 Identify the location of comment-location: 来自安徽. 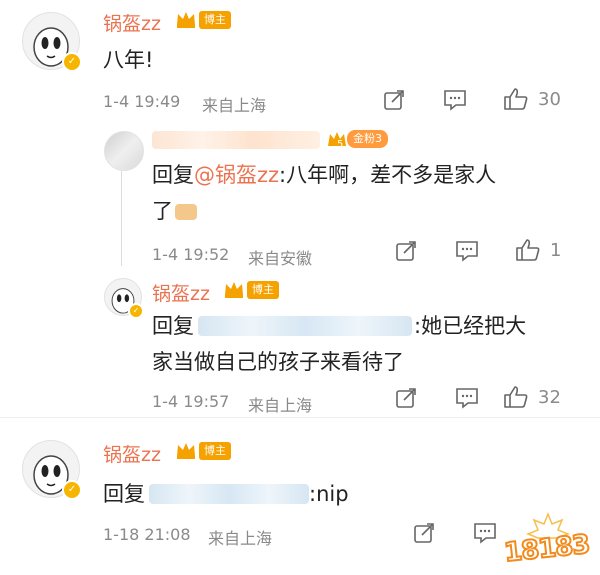
(280, 258).